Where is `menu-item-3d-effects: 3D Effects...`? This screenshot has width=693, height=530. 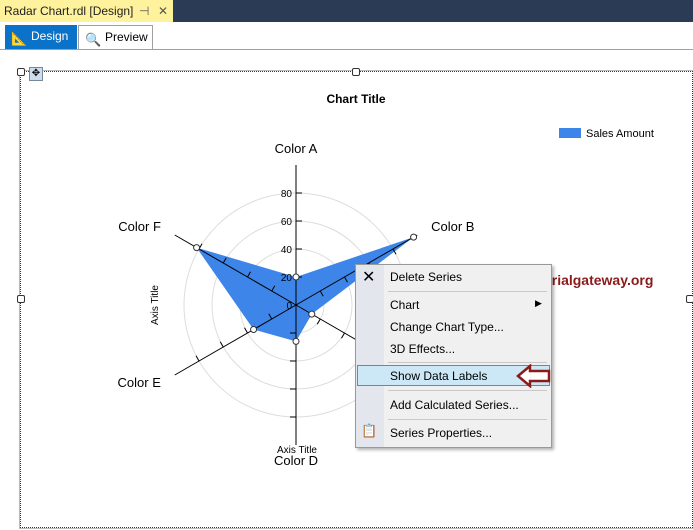
menu-item-3d-effects: 3D Effects... is located at coordinates (422, 349).